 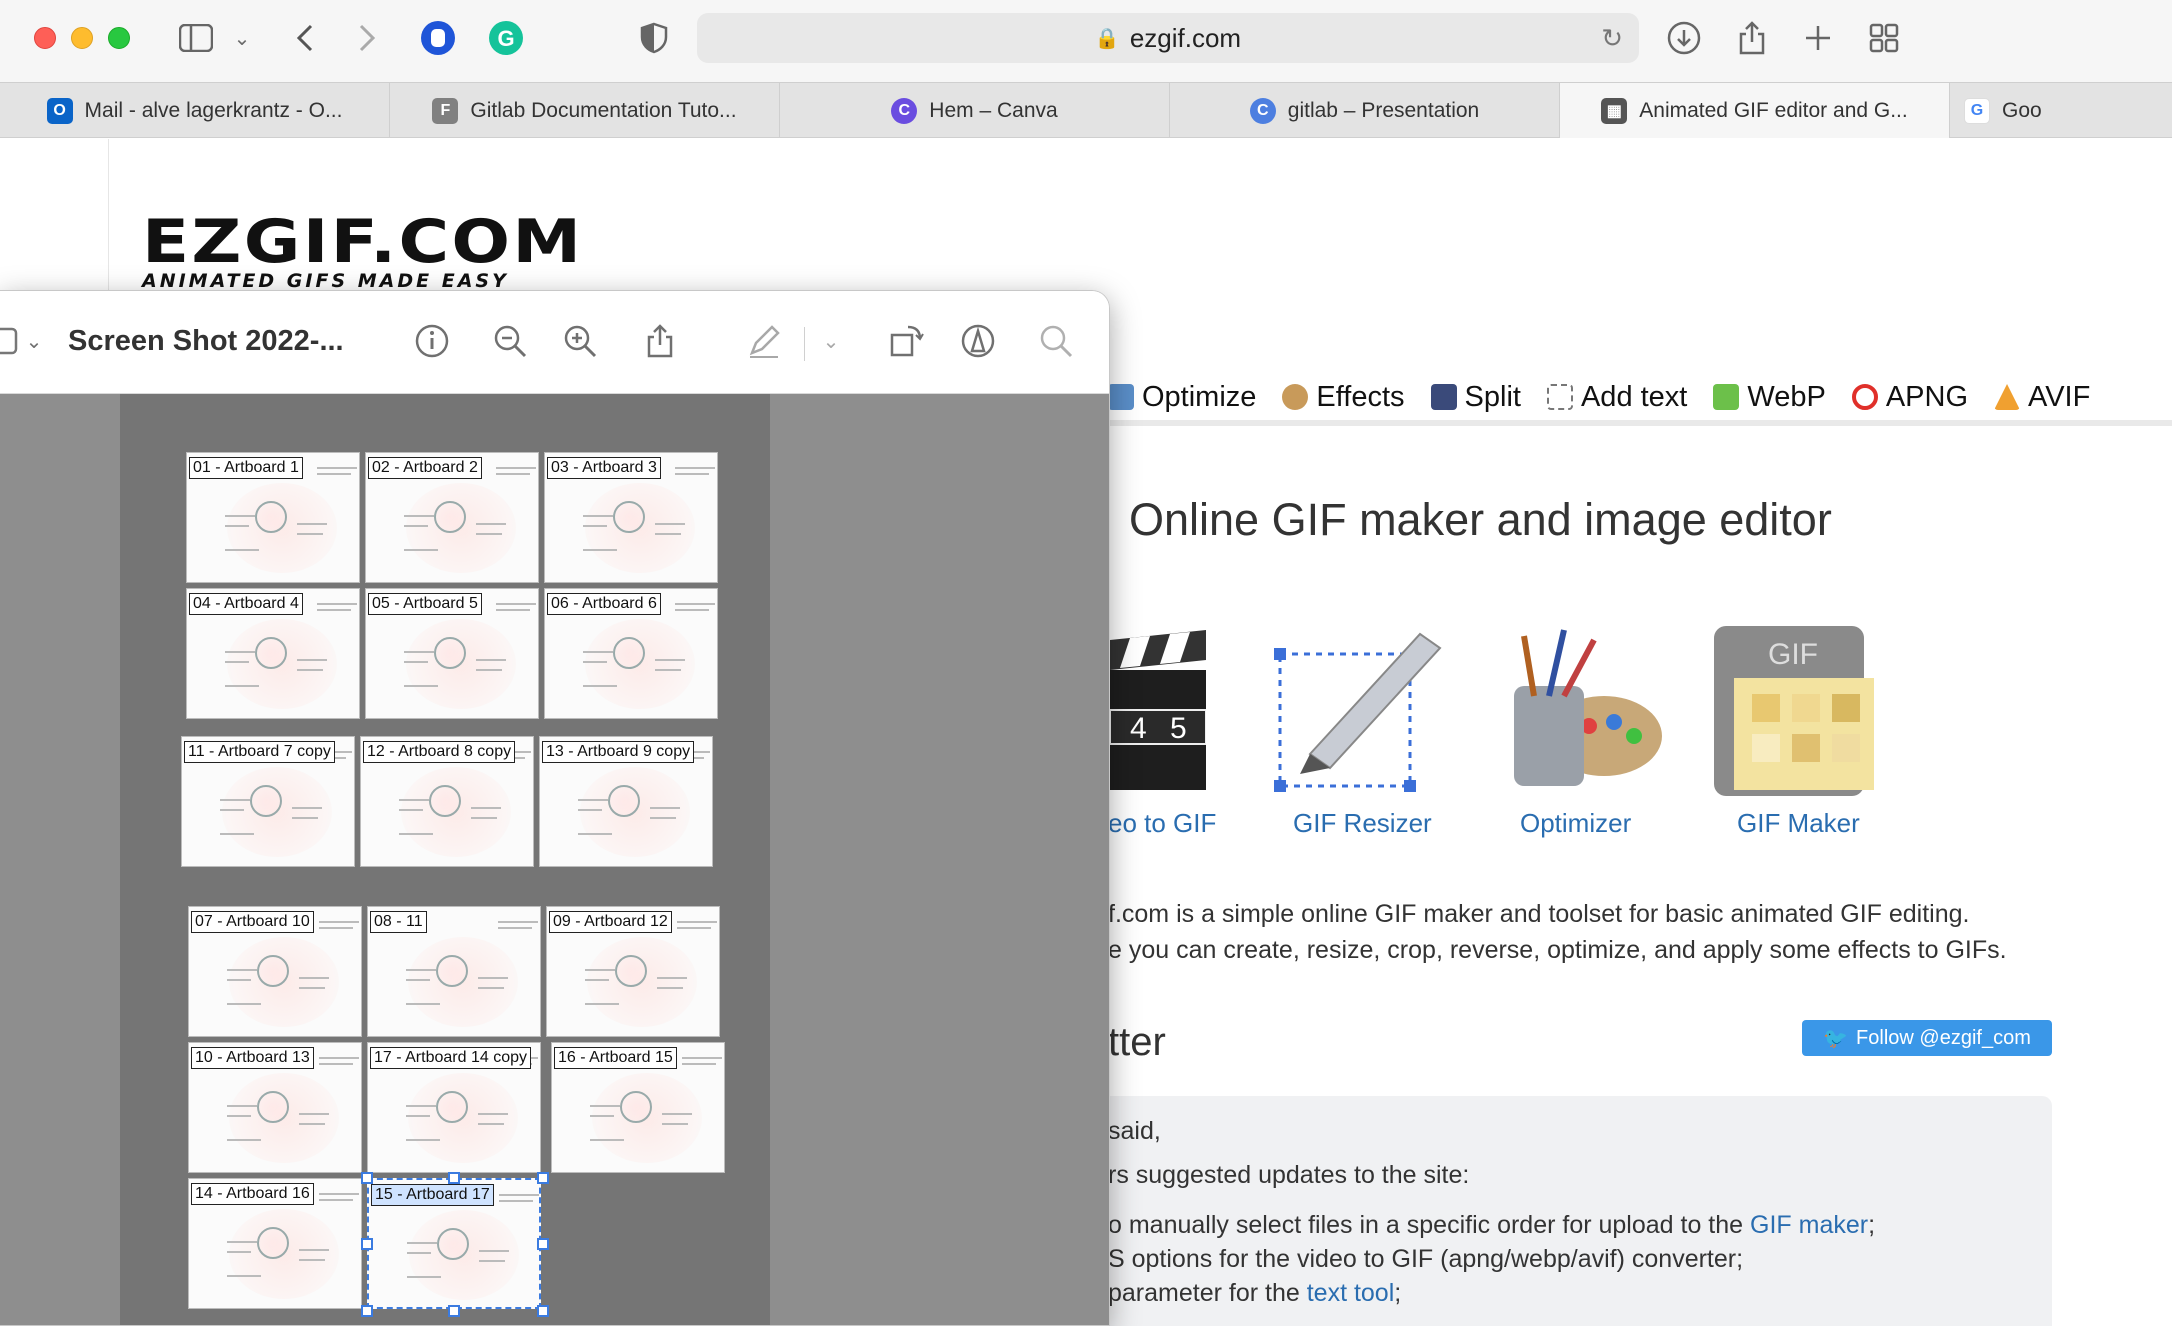 What do you see at coordinates (1769, 397) in the screenshot?
I see `nav-webp: WebP` at bounding box center [1769, 397].